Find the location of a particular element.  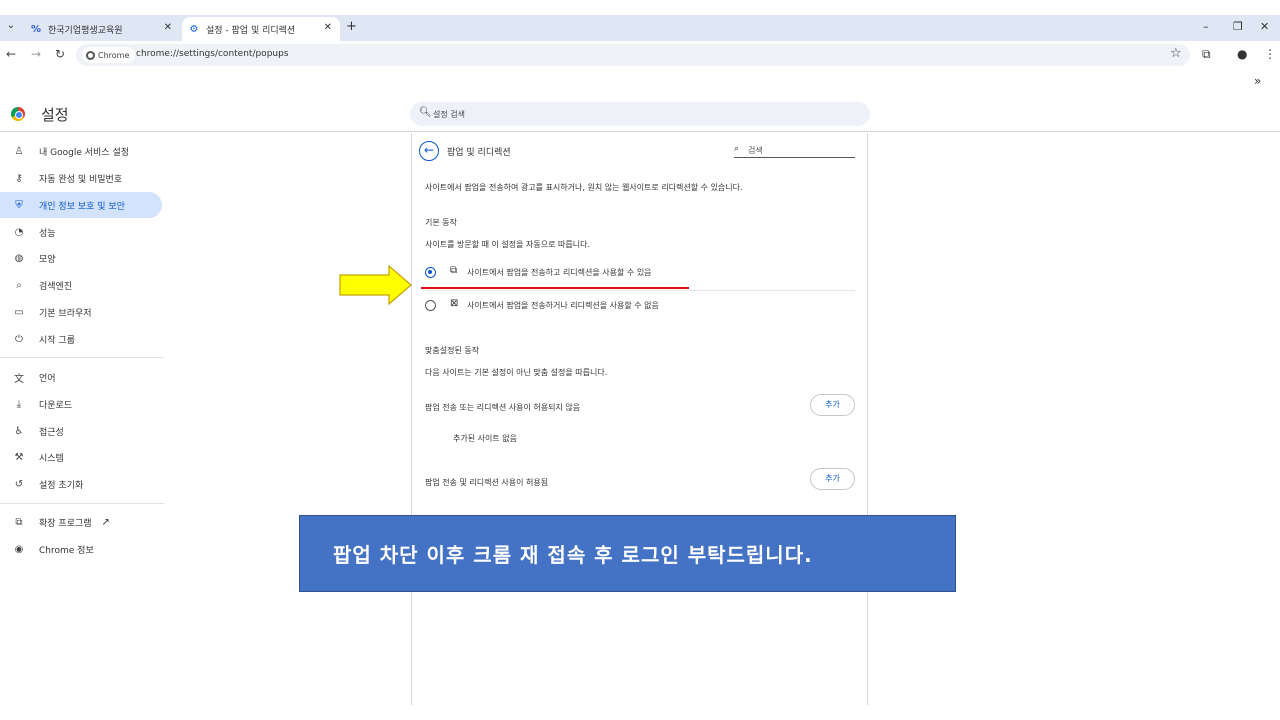

radio-label: 사이트에서 팝업을 전송하거나 리디렉션을 사용할 수 없음 is located at coordinates (563, 305).